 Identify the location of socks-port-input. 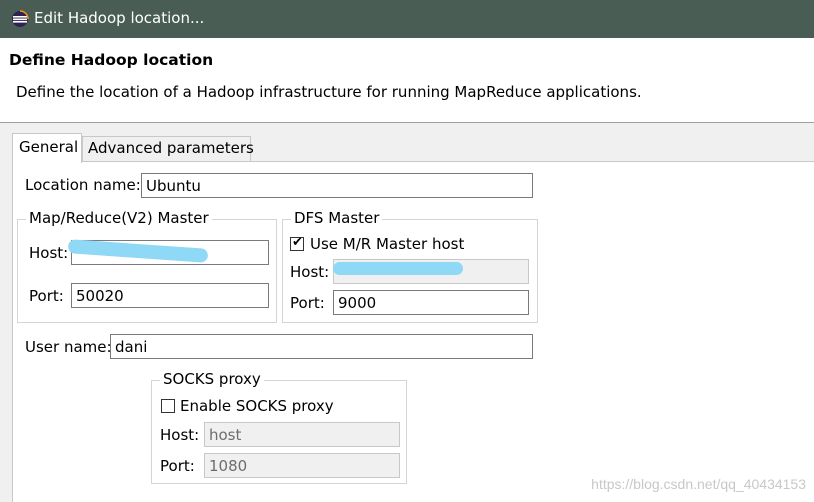
(302, 465).